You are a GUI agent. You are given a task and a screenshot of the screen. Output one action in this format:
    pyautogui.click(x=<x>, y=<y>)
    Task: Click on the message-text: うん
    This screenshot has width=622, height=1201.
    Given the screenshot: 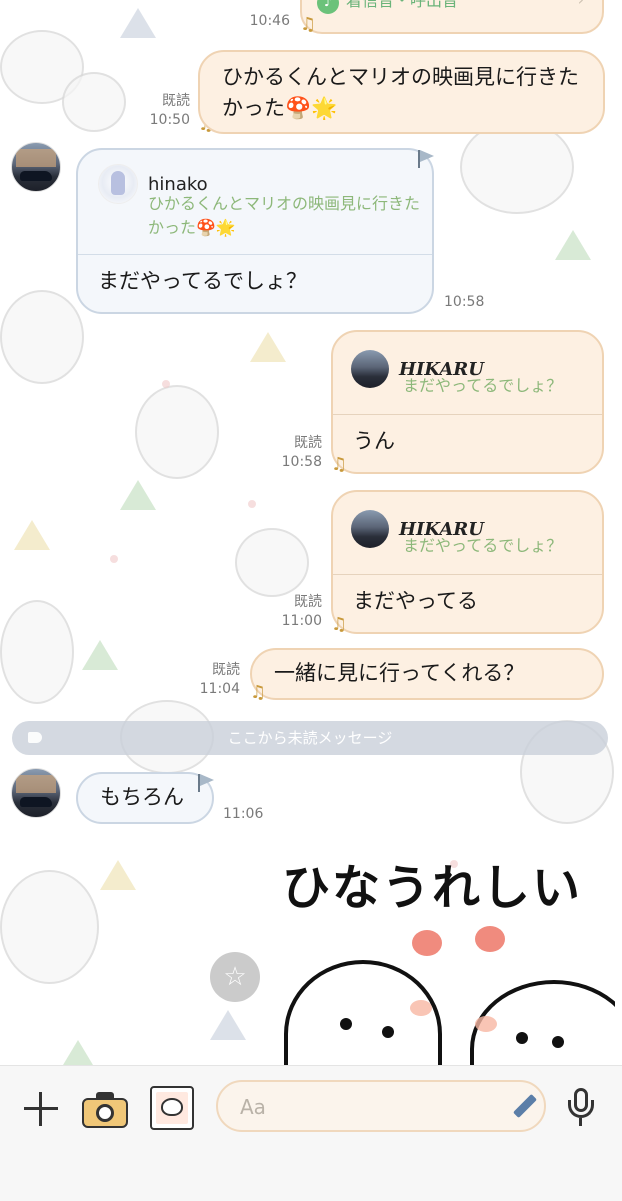 What is the action you would take?
    pyautogui.click(x=374, y=441)
    